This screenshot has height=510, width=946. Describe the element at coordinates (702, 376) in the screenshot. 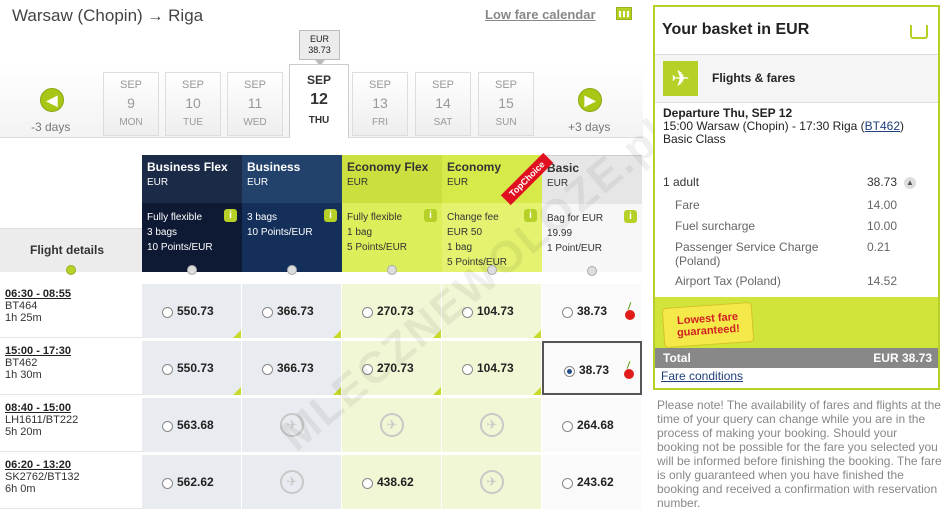

I see `fare-conditions-link: Fare conditions` at that location.